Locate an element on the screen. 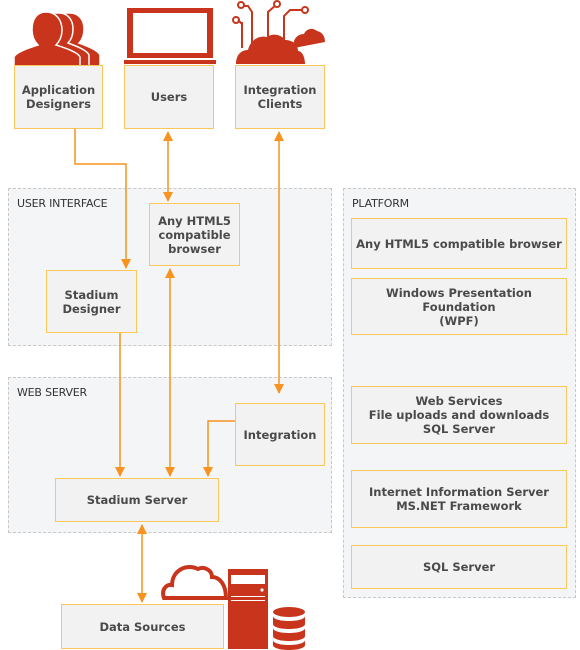 The height and width of the screenshot is (650, 580). data-sources-box: Data Sources is located at coordinates (142, 626).